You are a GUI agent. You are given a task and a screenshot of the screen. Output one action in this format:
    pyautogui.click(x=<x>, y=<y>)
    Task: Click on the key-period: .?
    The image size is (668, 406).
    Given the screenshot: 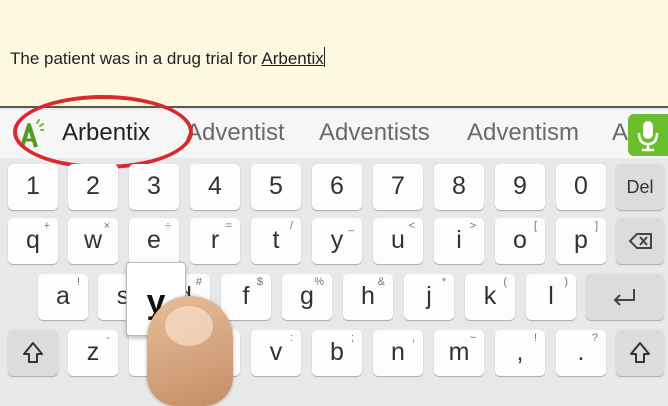 What is the action you would take?
    pyautogui.click(x=581, y=353)
    